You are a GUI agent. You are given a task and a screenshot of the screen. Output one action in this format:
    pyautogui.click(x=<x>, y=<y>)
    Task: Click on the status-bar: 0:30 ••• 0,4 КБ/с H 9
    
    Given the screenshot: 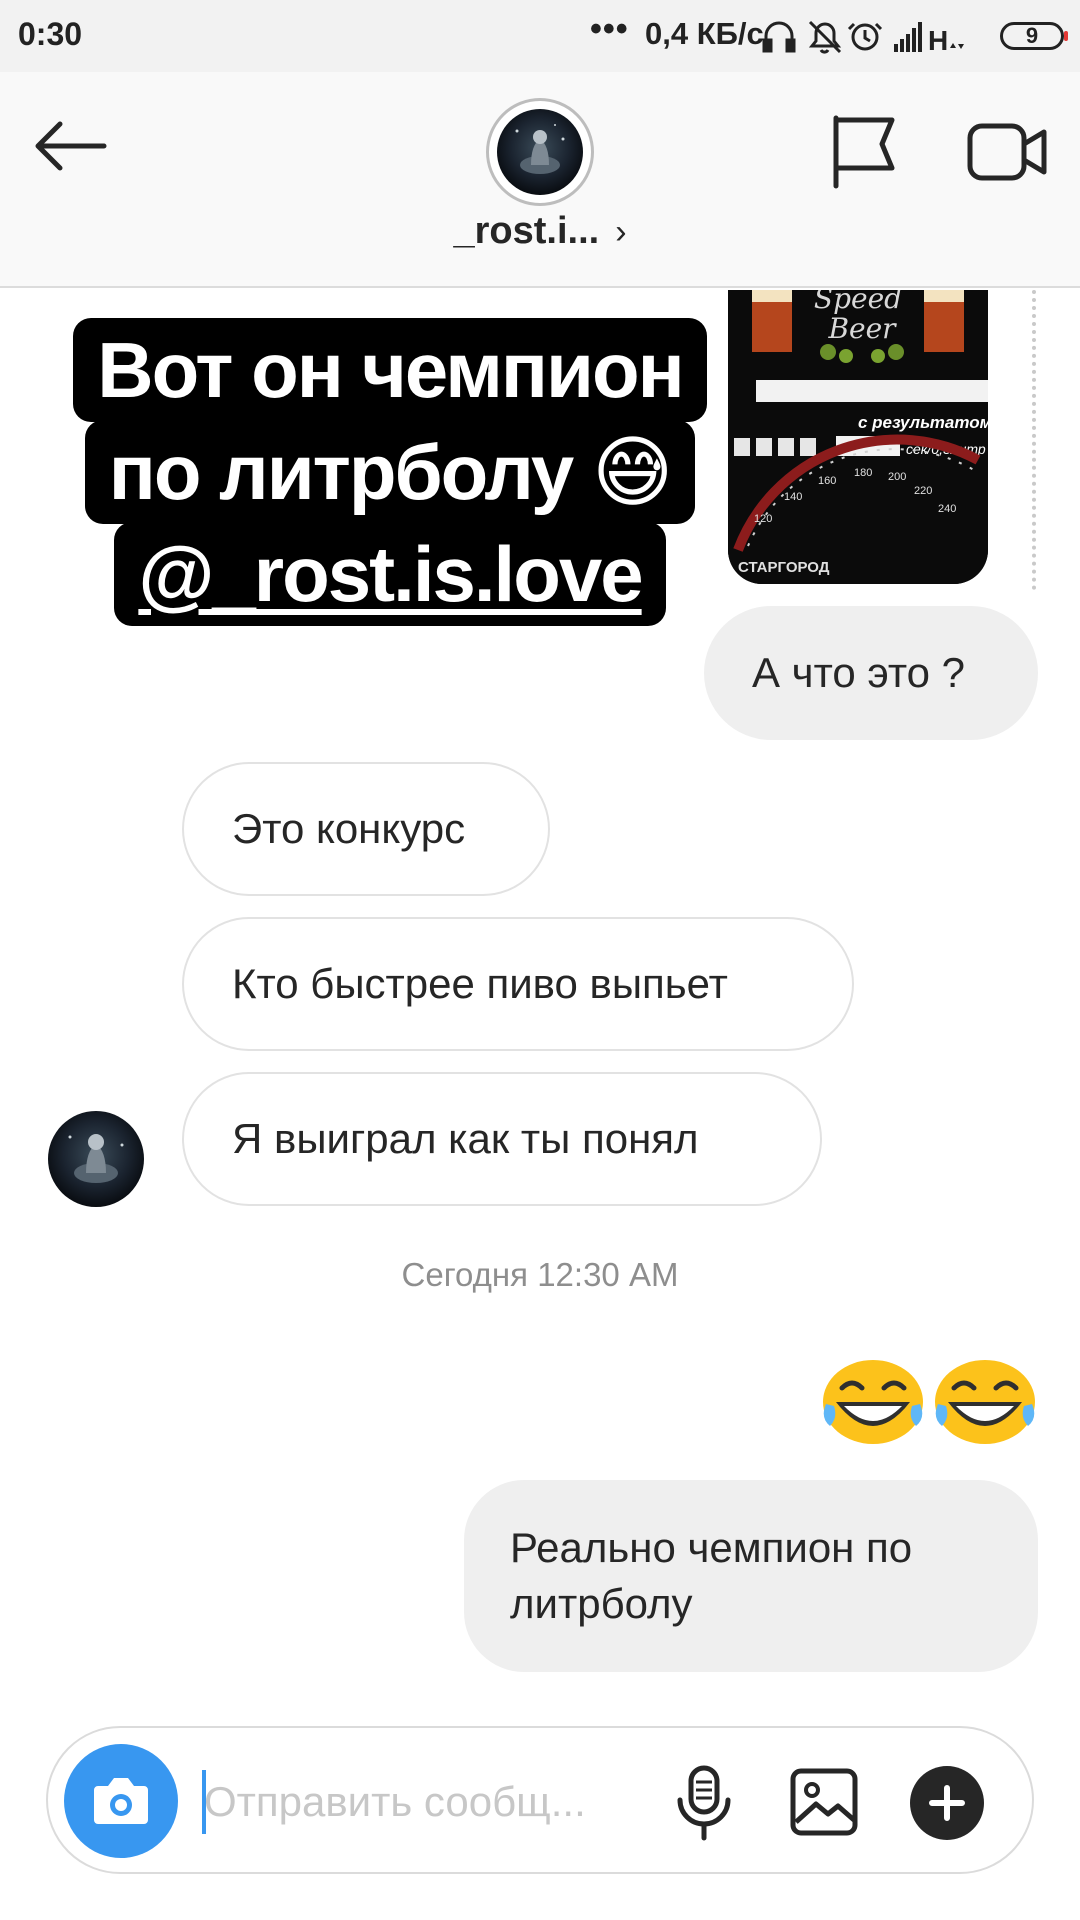 What is the action you would take?
    pyautogui.click(x=540, y=36)
    